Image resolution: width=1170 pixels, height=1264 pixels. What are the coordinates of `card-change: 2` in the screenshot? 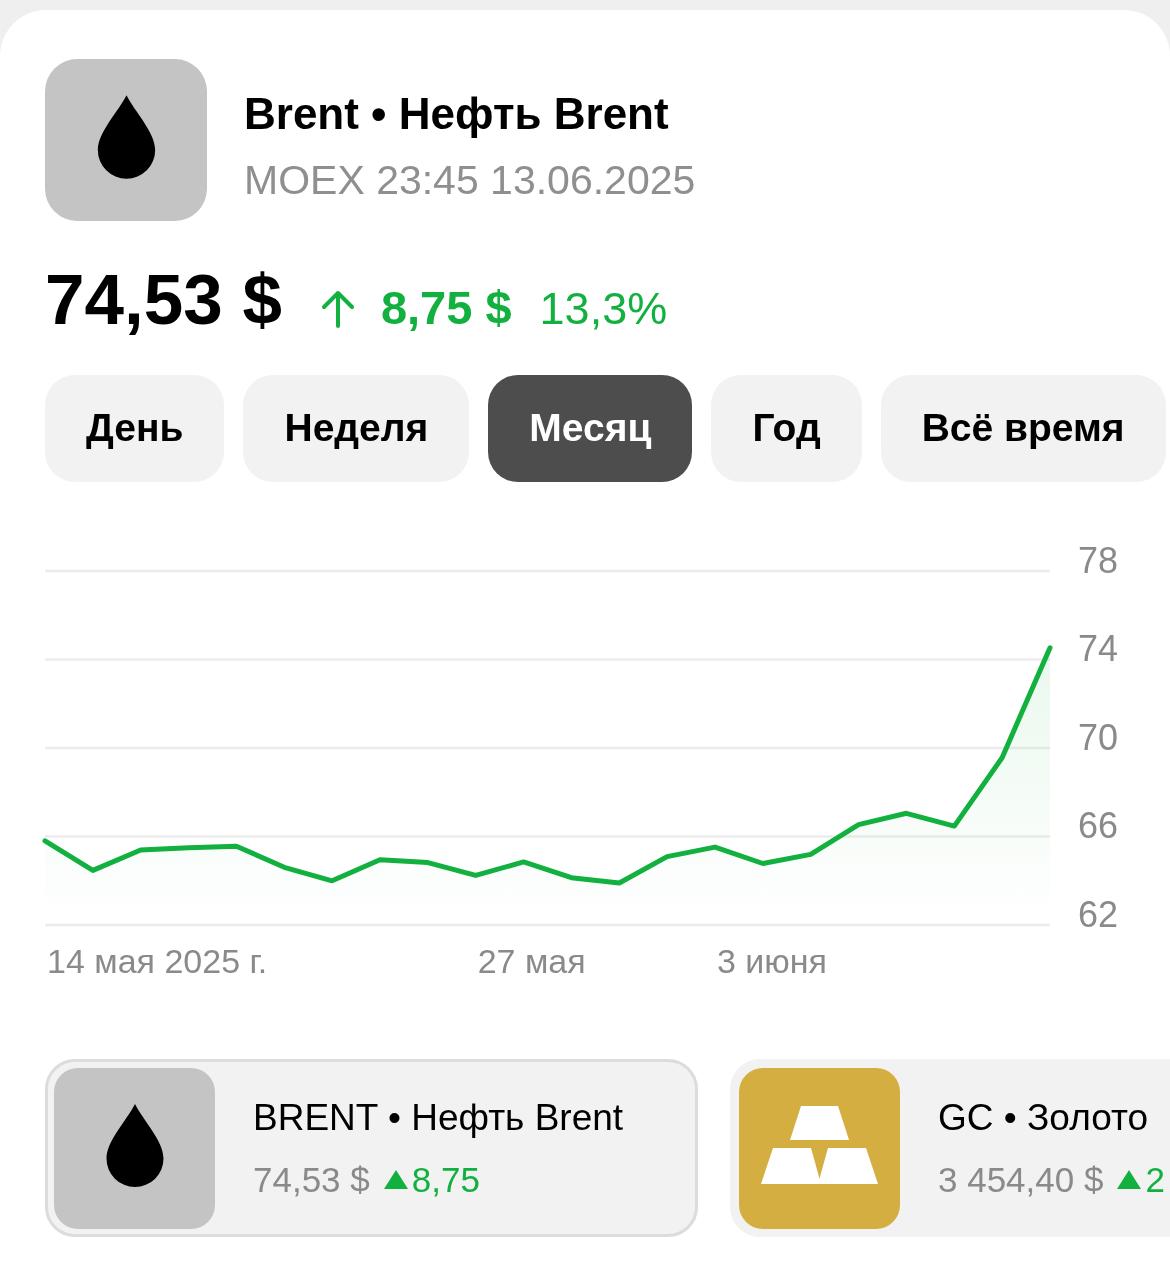 It's located at (1155, 1180).